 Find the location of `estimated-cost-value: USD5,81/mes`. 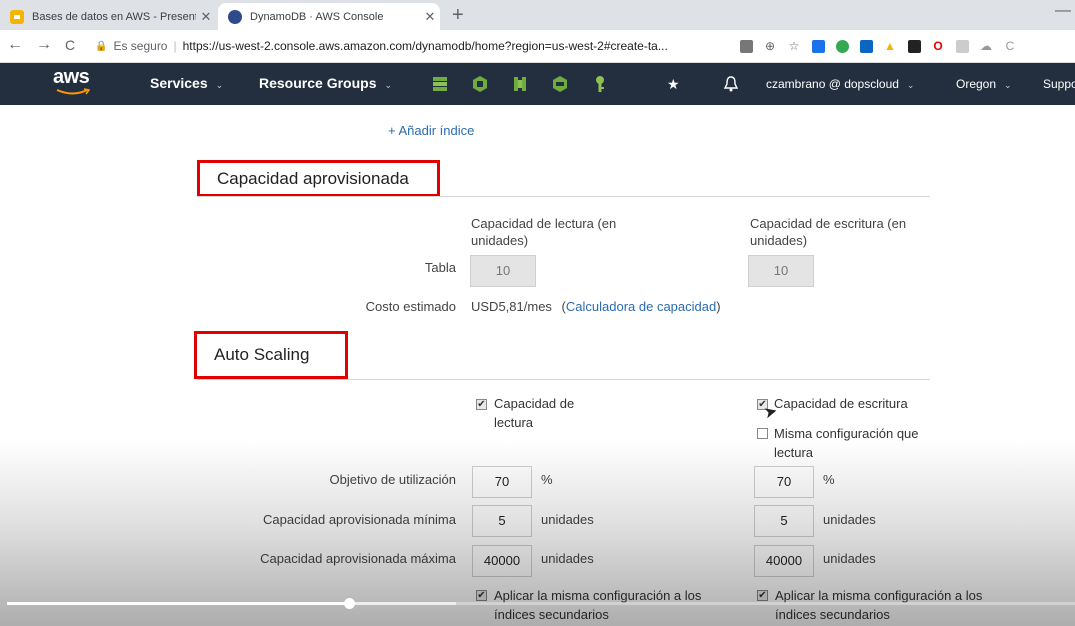

estimated-cost-value: USD5,81/mes is located at coordinates (511, 306).